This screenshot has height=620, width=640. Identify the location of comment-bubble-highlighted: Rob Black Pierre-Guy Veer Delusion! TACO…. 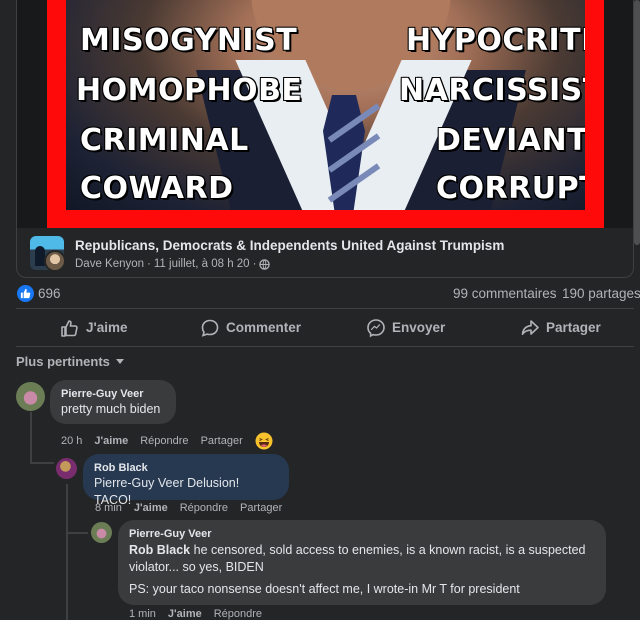
(186, 480).